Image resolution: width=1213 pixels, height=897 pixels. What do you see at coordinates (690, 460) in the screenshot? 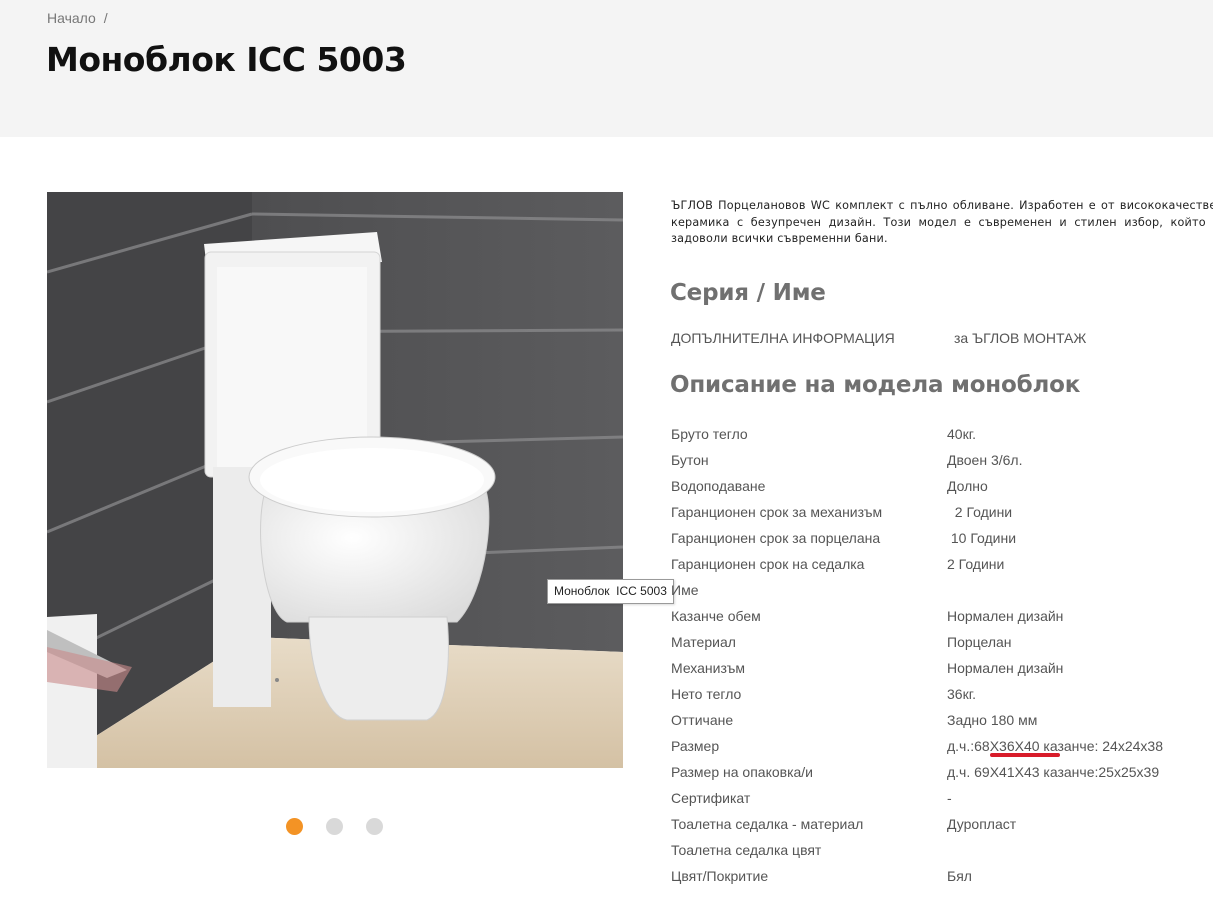
I see `spec-label: Бутон` at bounding box center [690, 460].